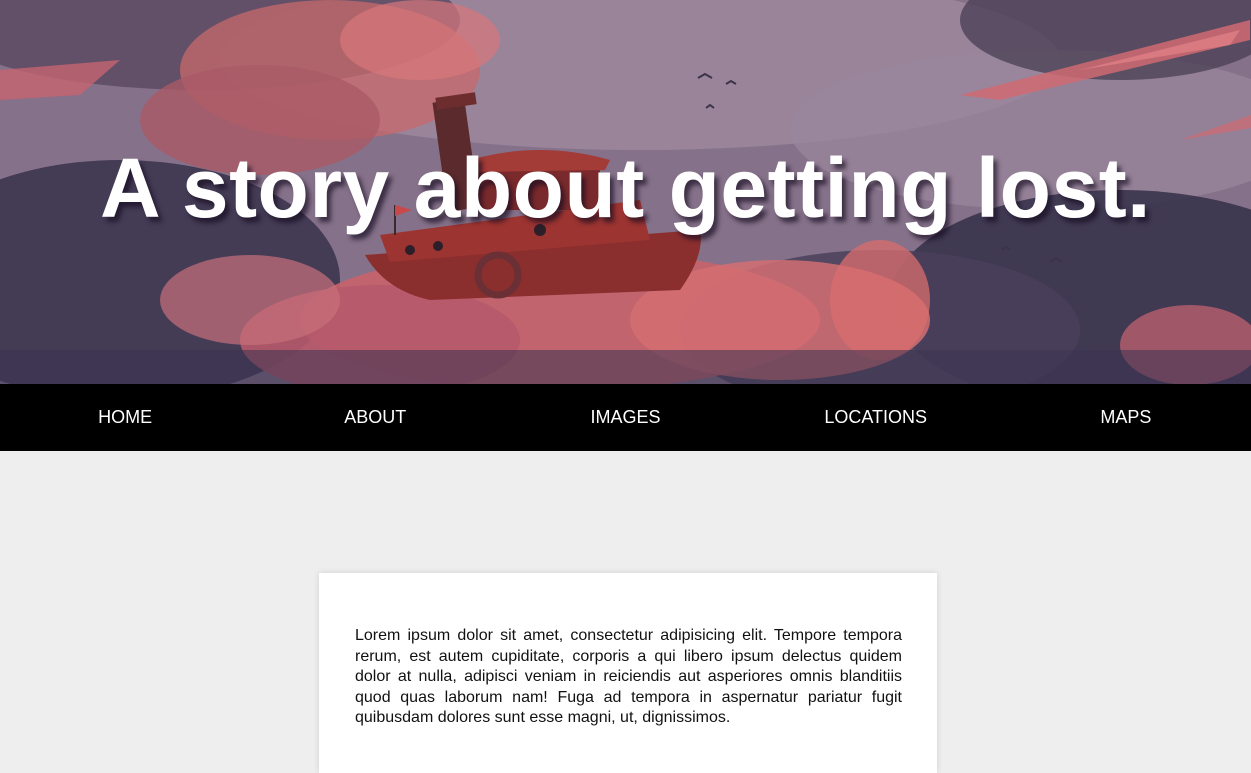  I want to click on page-title: A story about getting lost., so click(625, 188).